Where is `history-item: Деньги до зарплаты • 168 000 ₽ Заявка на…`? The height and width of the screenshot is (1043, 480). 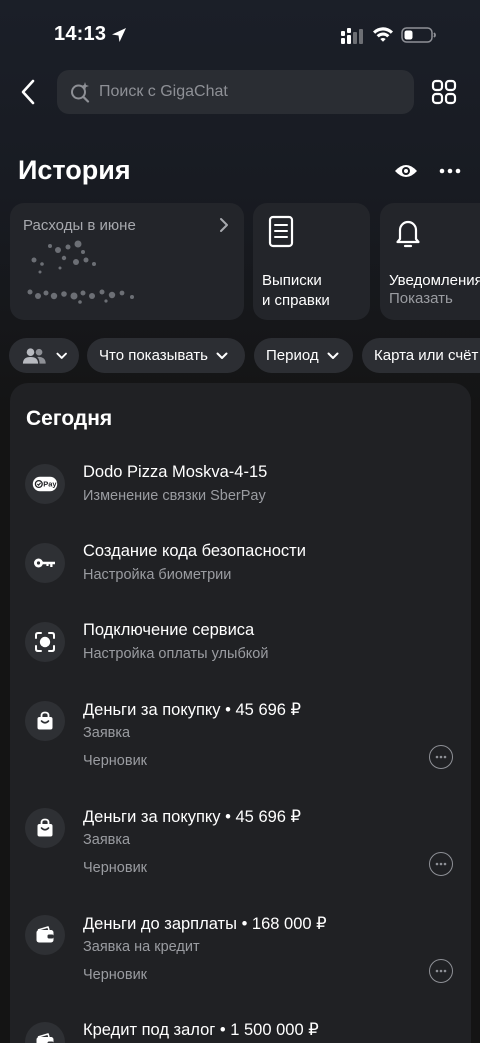
history-item: Деньги до зарплаты • 168 000 ₽ Заявка на… is located at coordinates (240, 958).